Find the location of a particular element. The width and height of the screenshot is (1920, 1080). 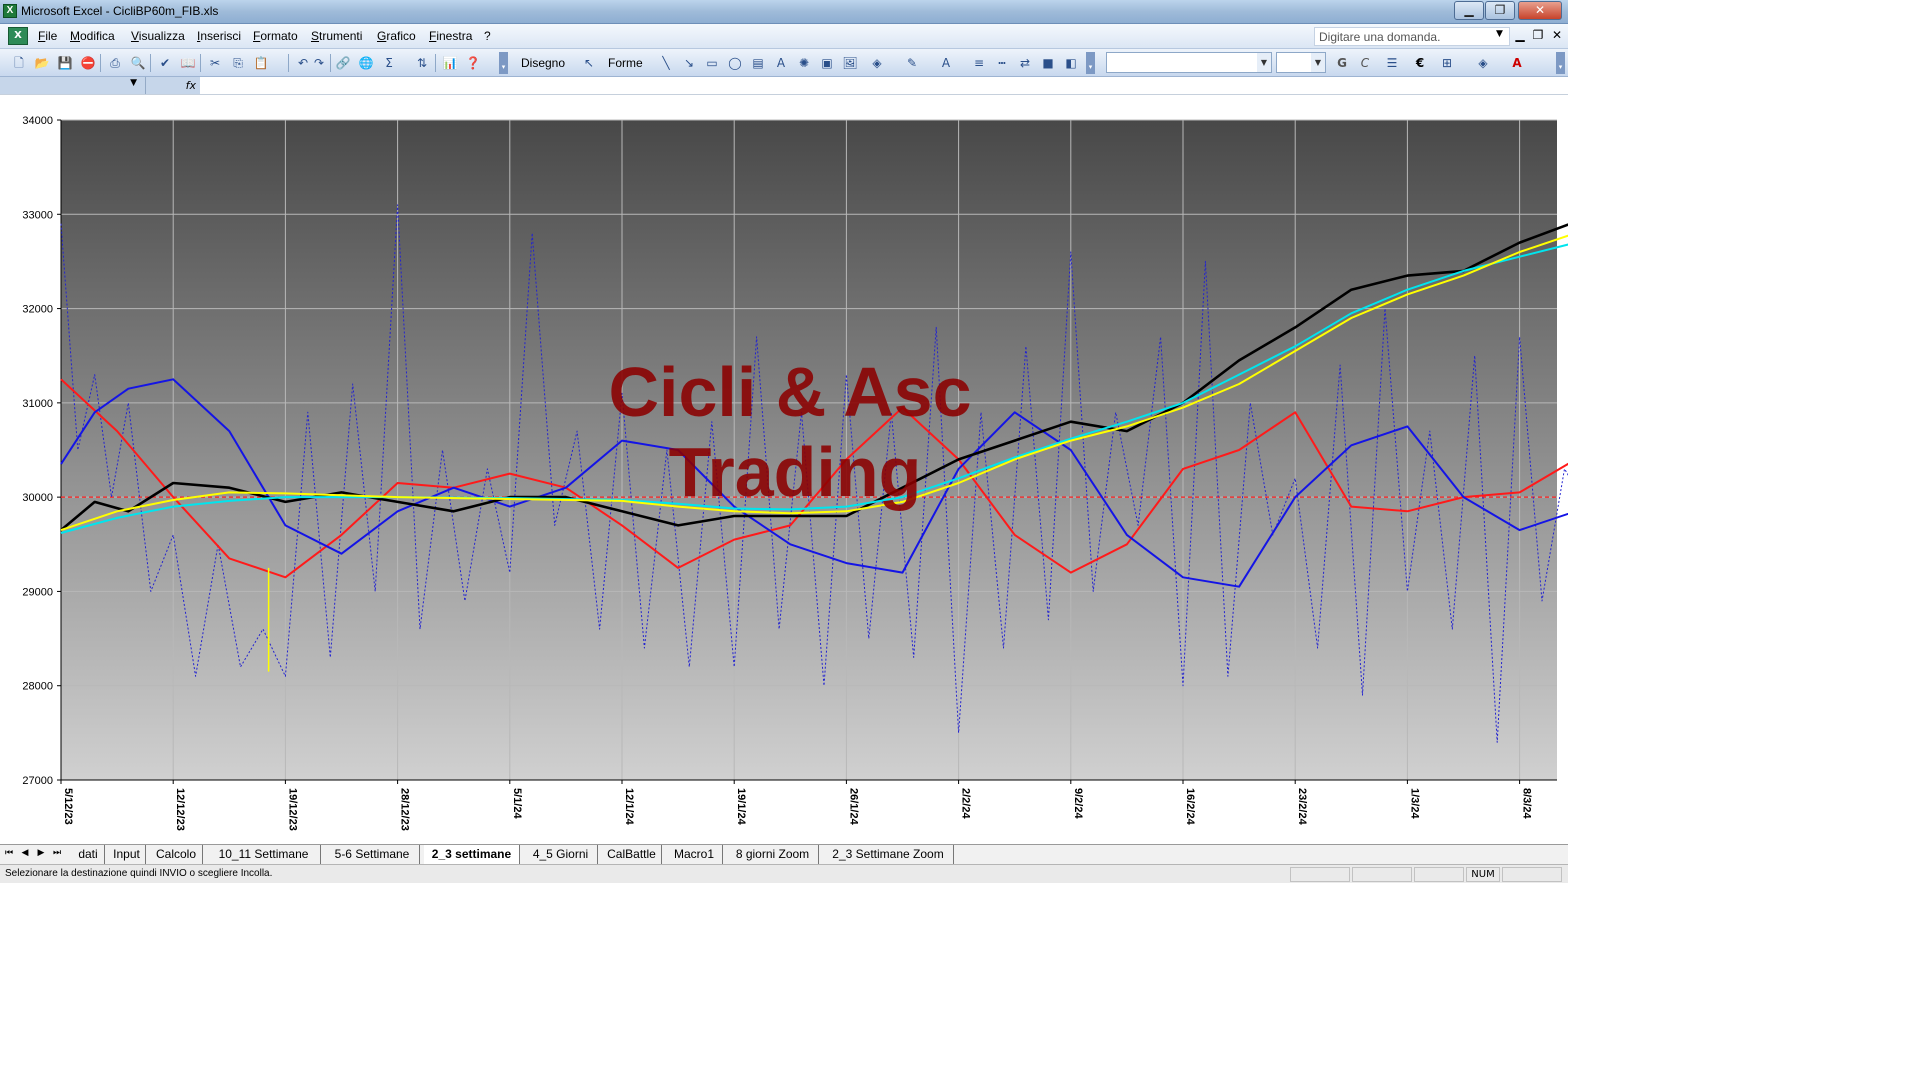

clipart-icon: ▣ is located at coordinates (827, 63).